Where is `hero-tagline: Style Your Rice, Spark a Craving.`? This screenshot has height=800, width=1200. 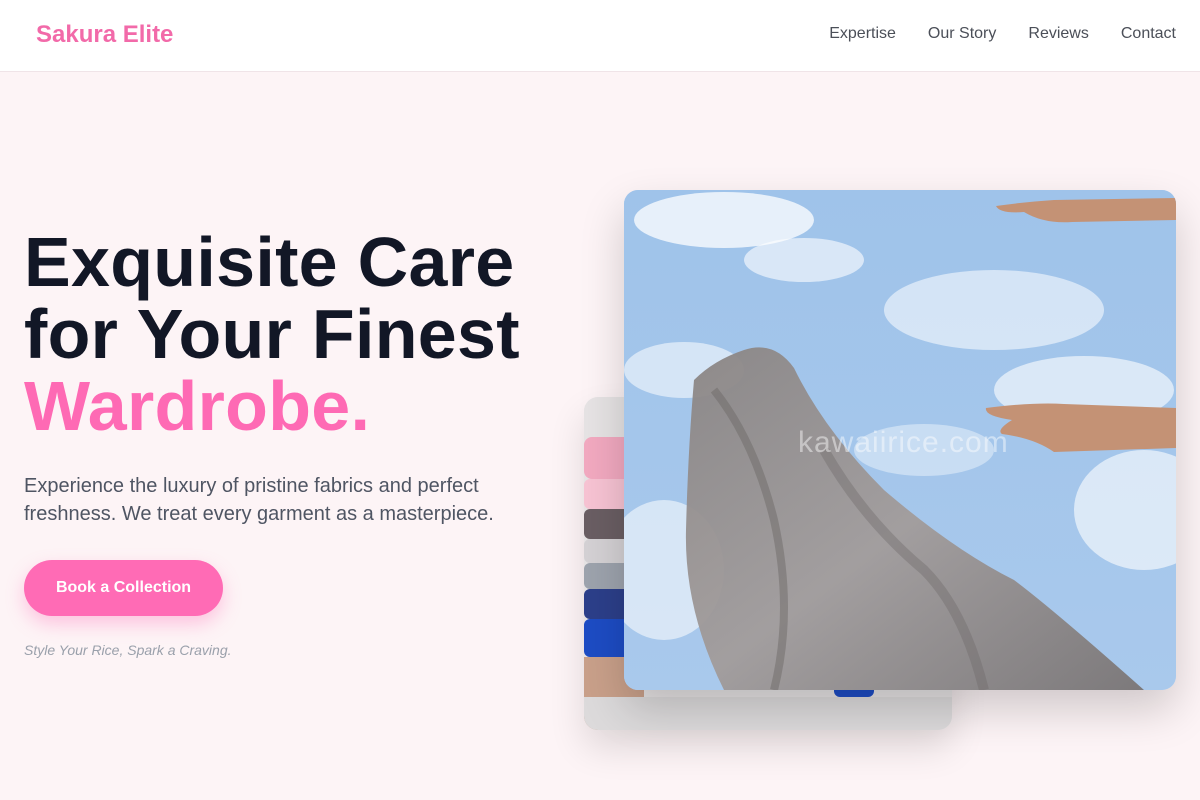
hero-tagline: Style Your Rice, Spark a Craving. is located at coordinates (128, 650).